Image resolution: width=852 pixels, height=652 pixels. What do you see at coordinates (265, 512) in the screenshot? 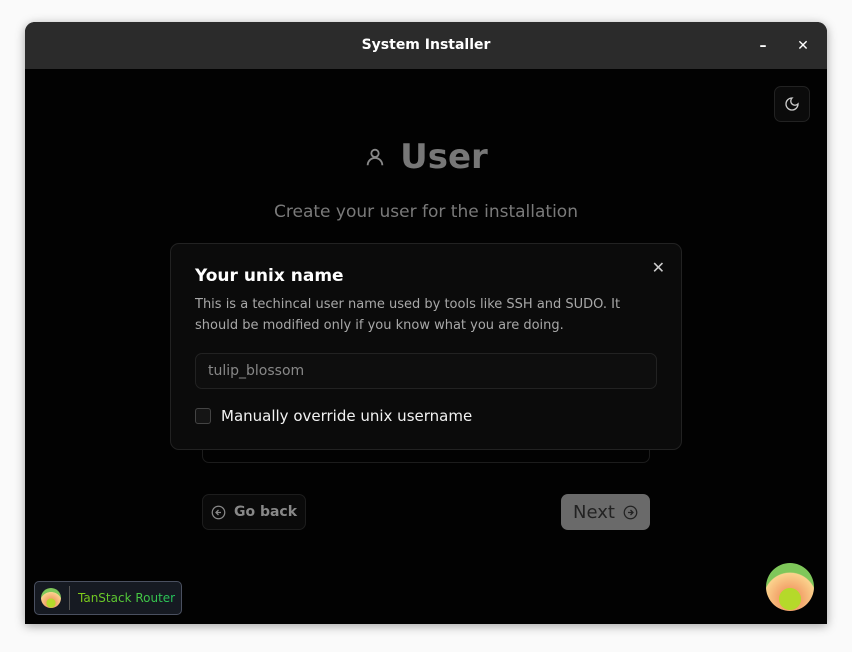
I see `go-back-label: Go back` at bounding box center [265, 512].